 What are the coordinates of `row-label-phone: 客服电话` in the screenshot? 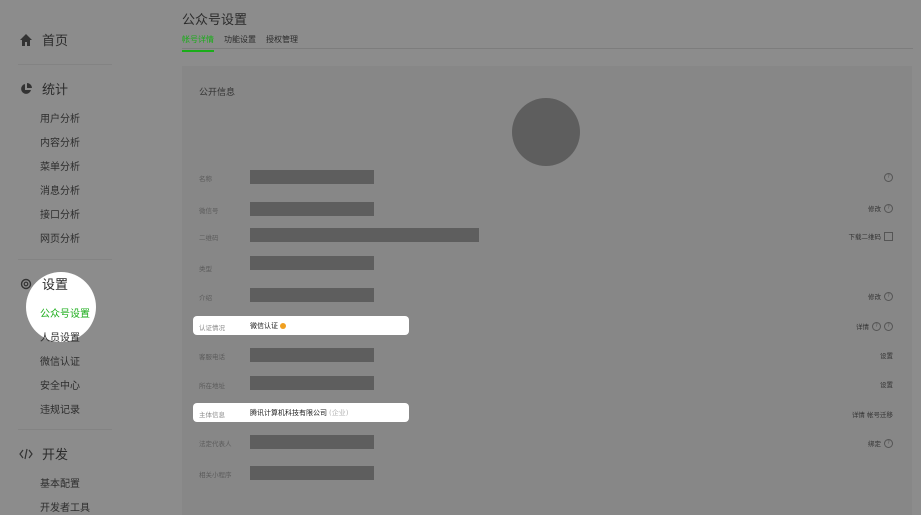 It's located at (212, 357).